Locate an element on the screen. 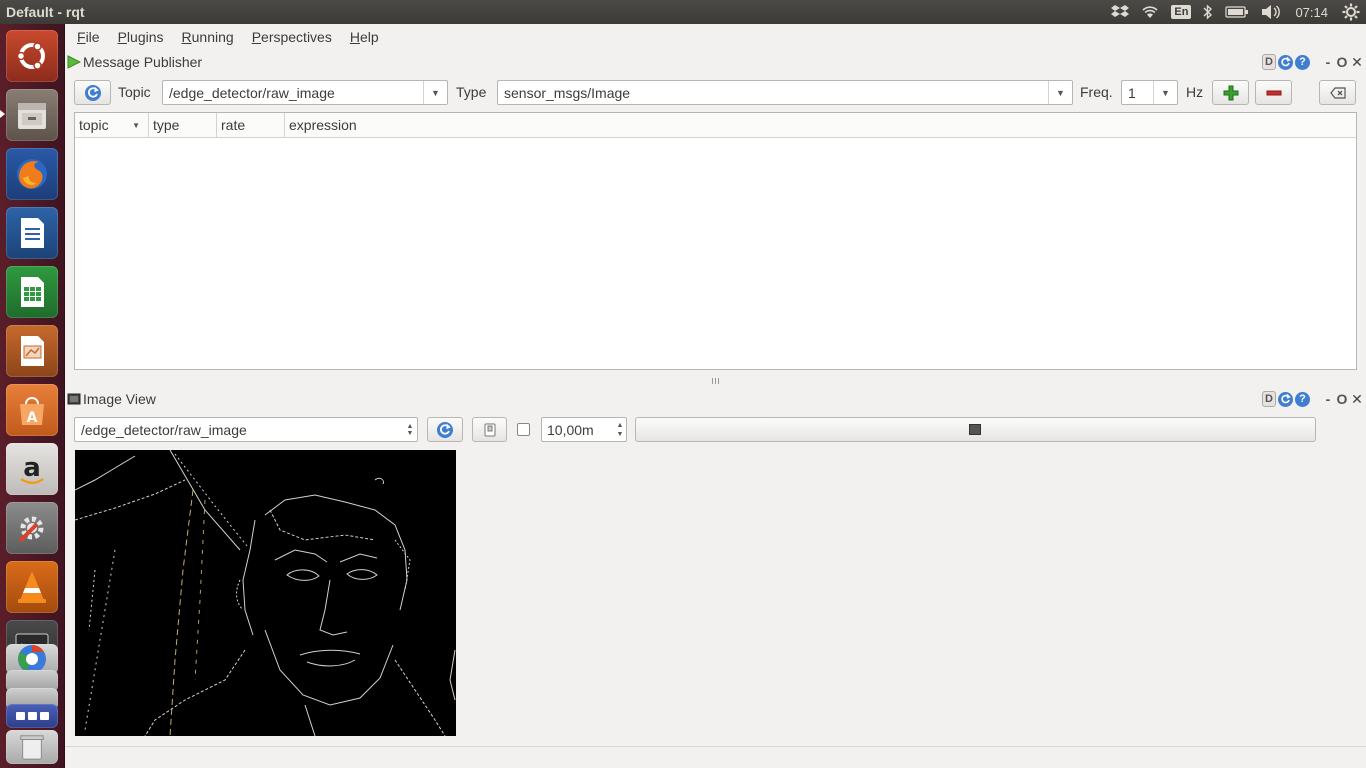  dropbox-icon is located at coordinates (1120, 12).